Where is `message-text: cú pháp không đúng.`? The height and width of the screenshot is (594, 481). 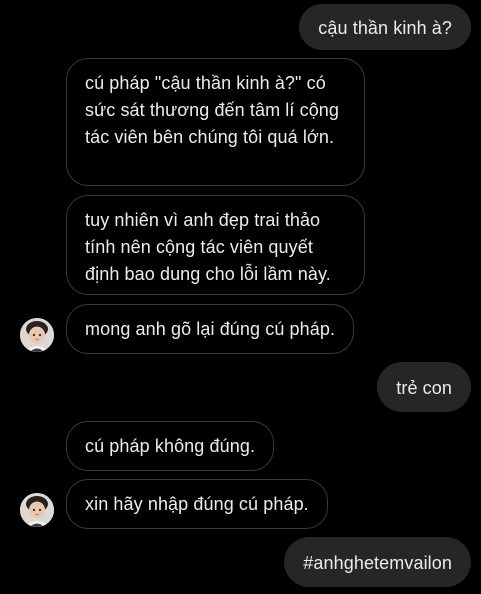
message-text: cú pháp không đúng. is located at coordinates (170, 446).